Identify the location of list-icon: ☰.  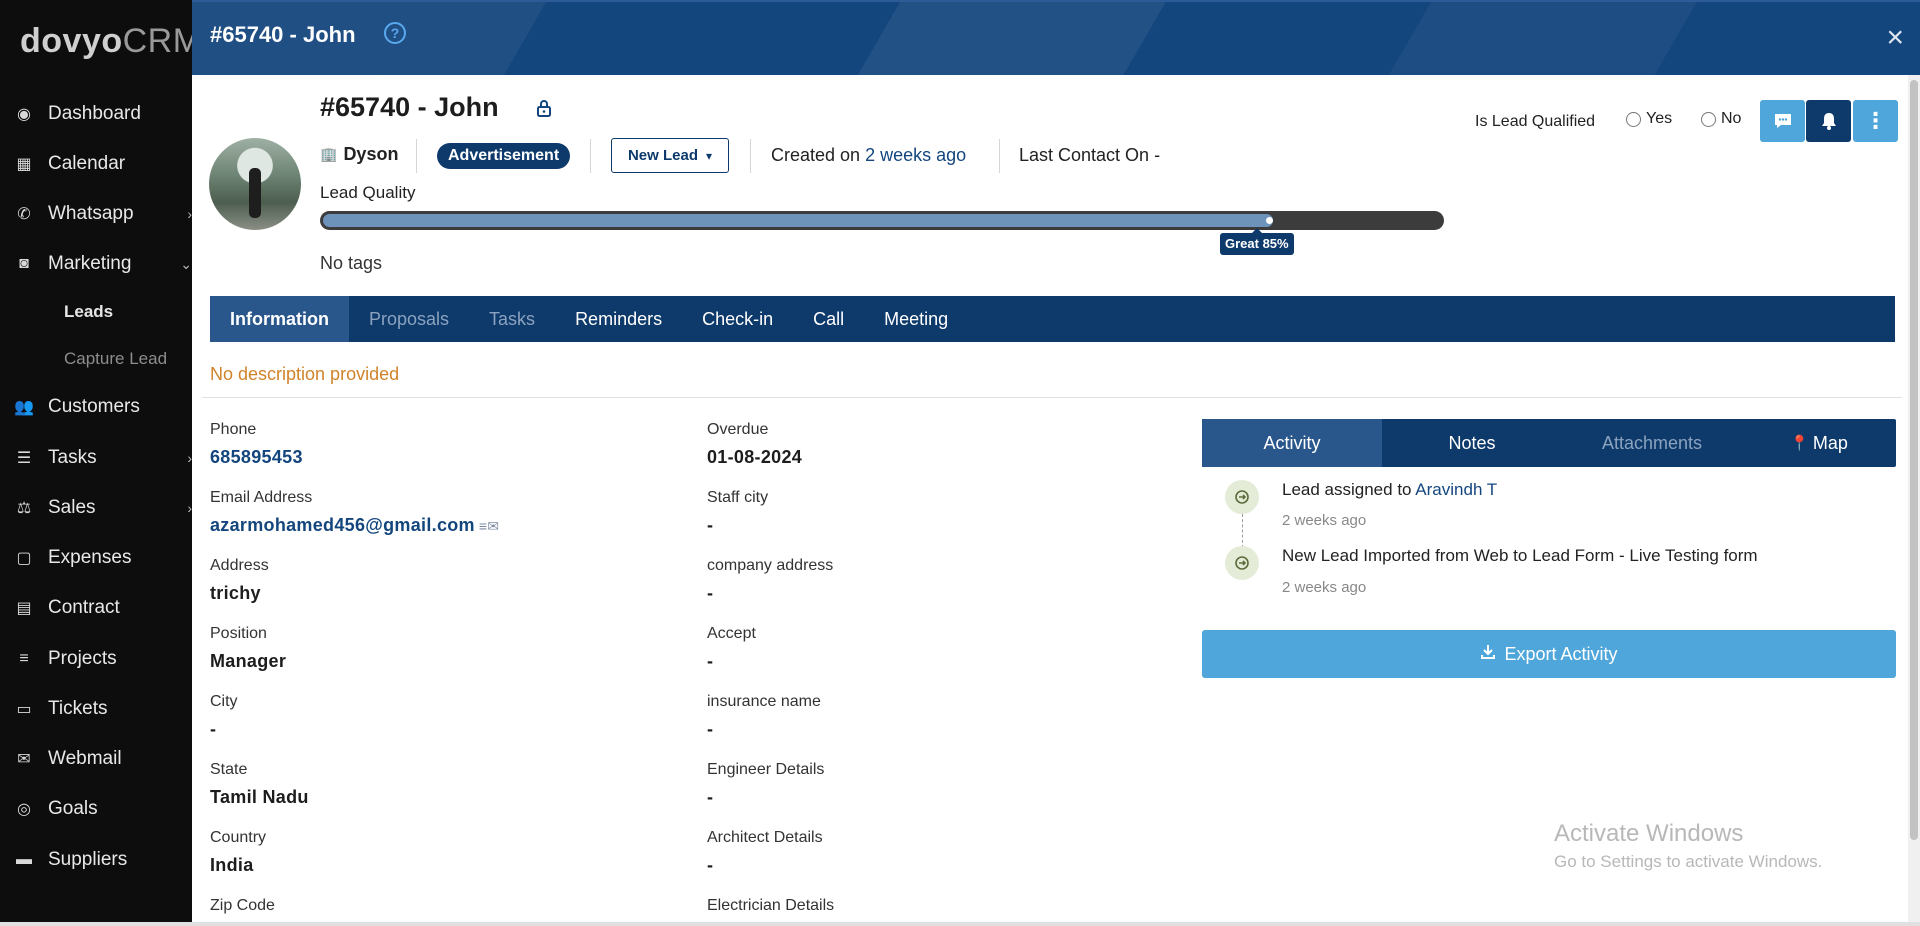
(24, 458).